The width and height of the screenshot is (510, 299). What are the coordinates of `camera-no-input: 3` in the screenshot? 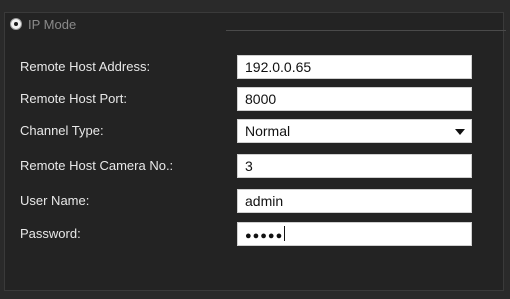 It's located at (354, 166).